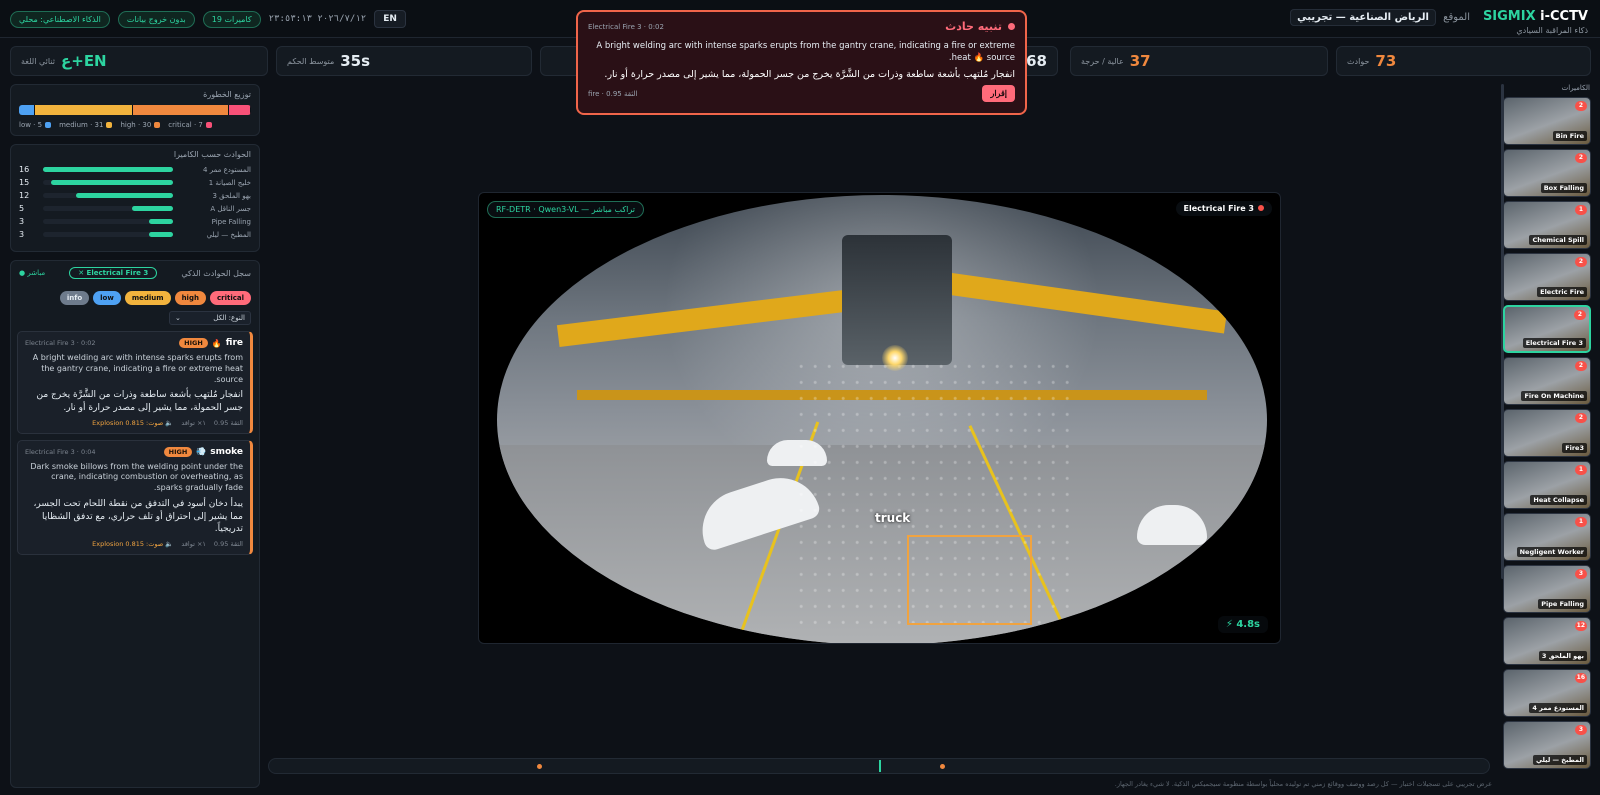 The width and height of the screenshot is (1600, 795). I want to click on language-toggle-button: EN, so click(390, 19).